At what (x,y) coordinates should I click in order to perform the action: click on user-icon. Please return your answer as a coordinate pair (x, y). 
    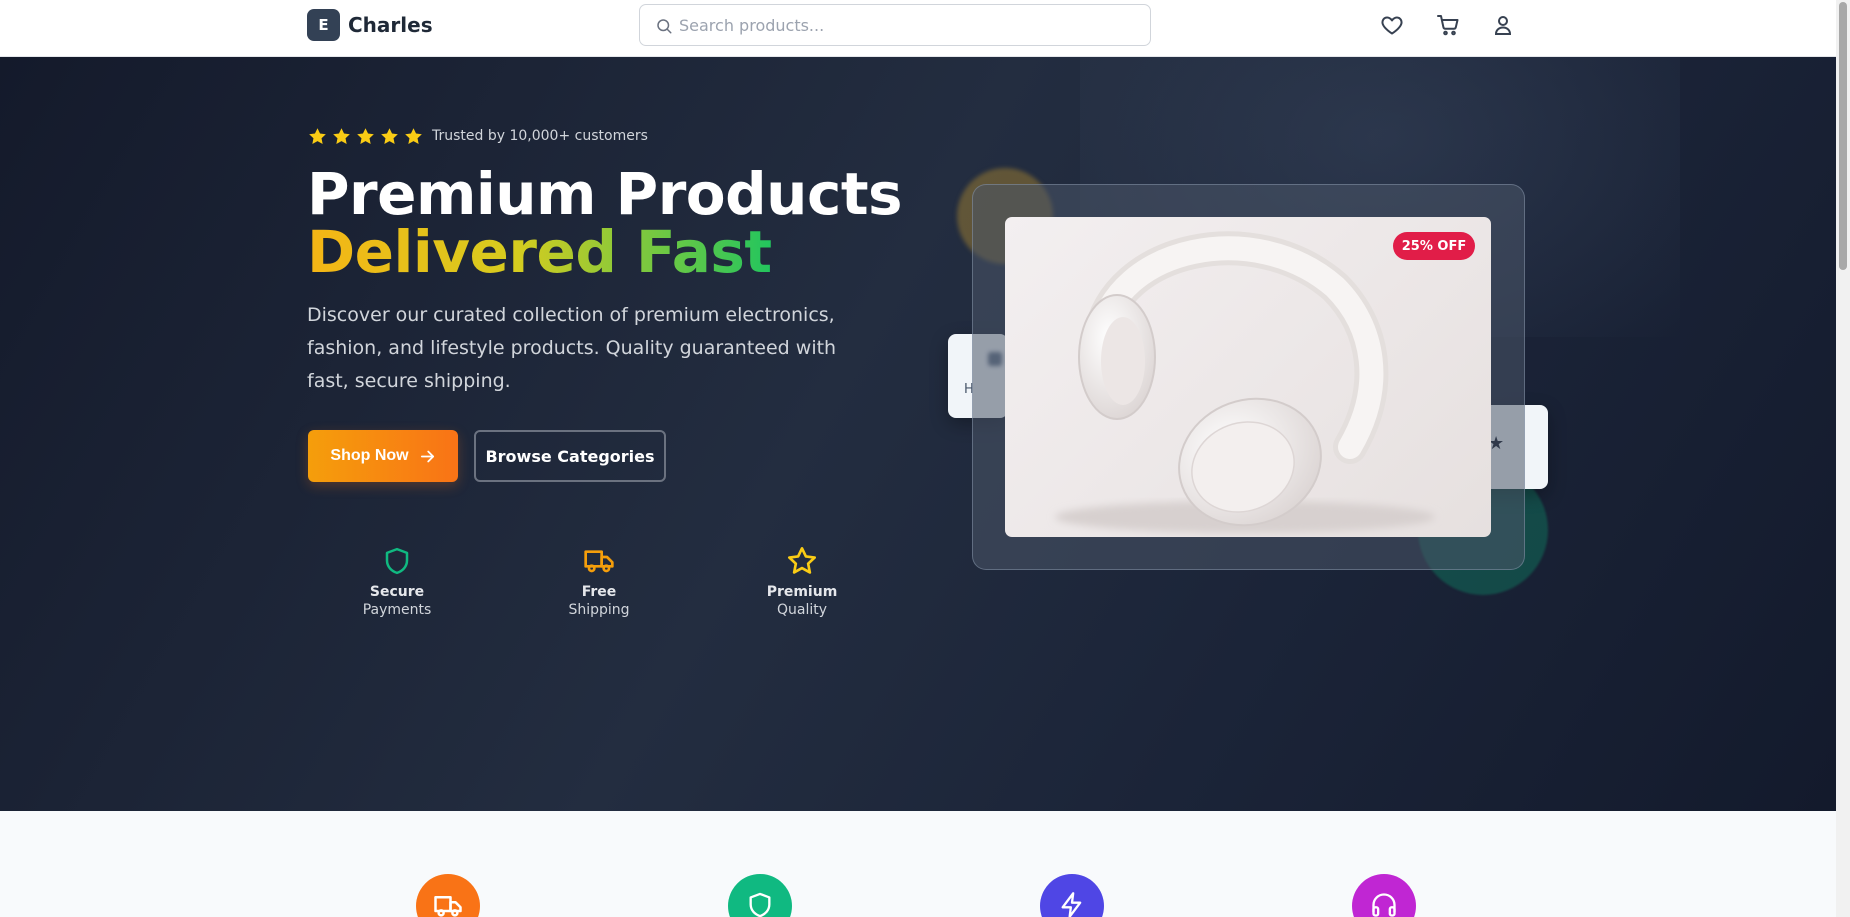
    Looking at the image, I should click on (1503, 25).